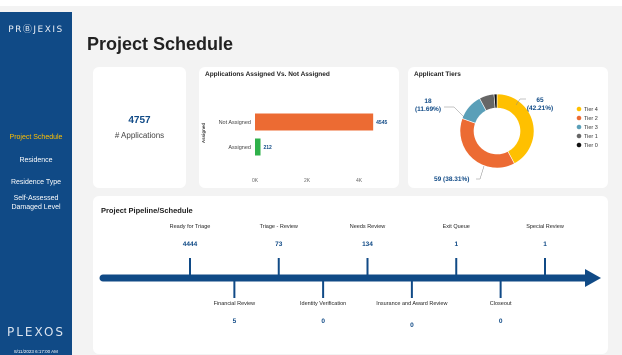  What do you see at coordinates (381, 123) in the screenshot?
I see `bar-value-label: 4545` at bounding box center [381, 123].